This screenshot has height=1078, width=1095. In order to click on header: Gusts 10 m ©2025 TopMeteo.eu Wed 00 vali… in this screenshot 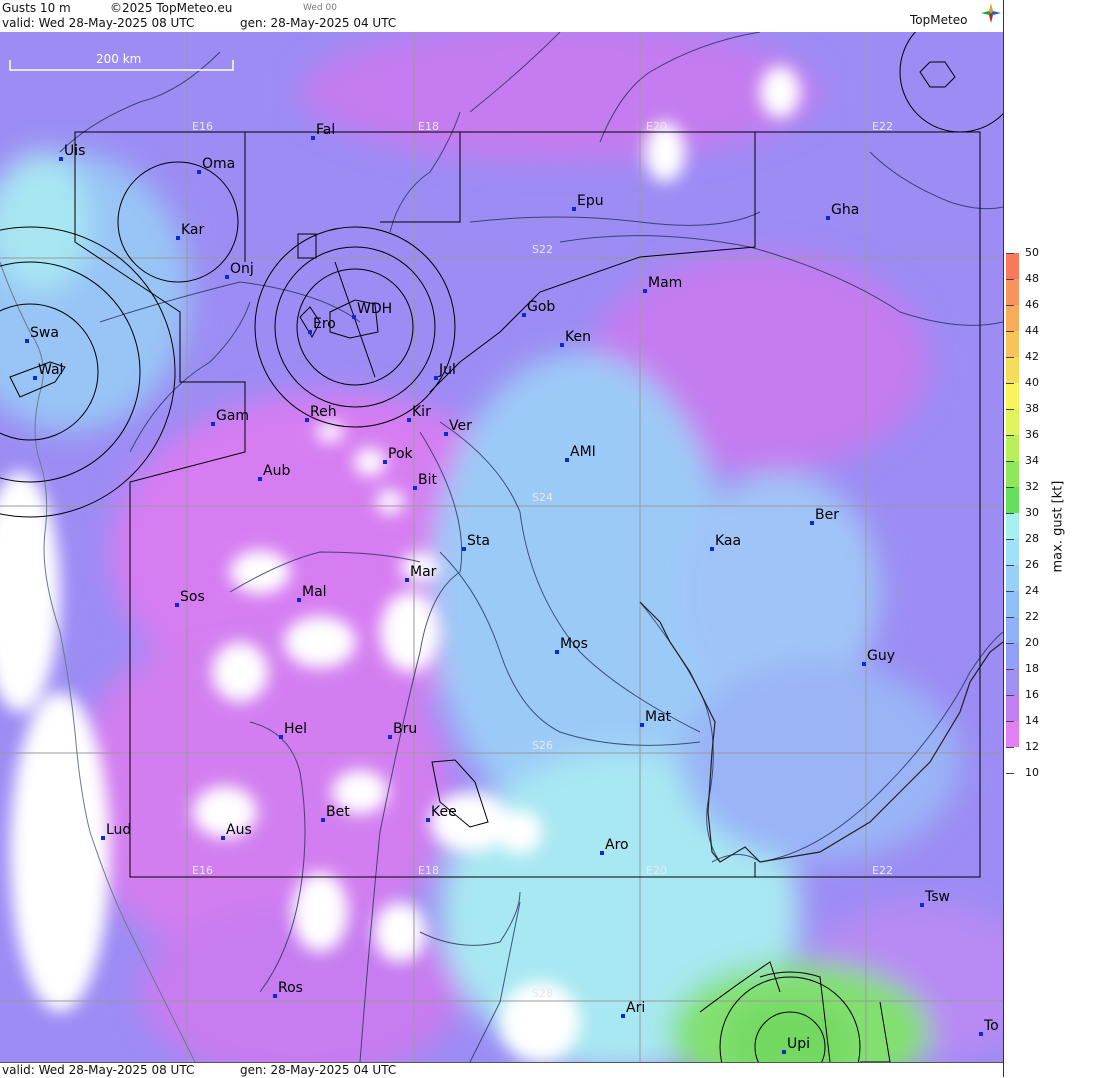, I will do `click(501, 16)`.